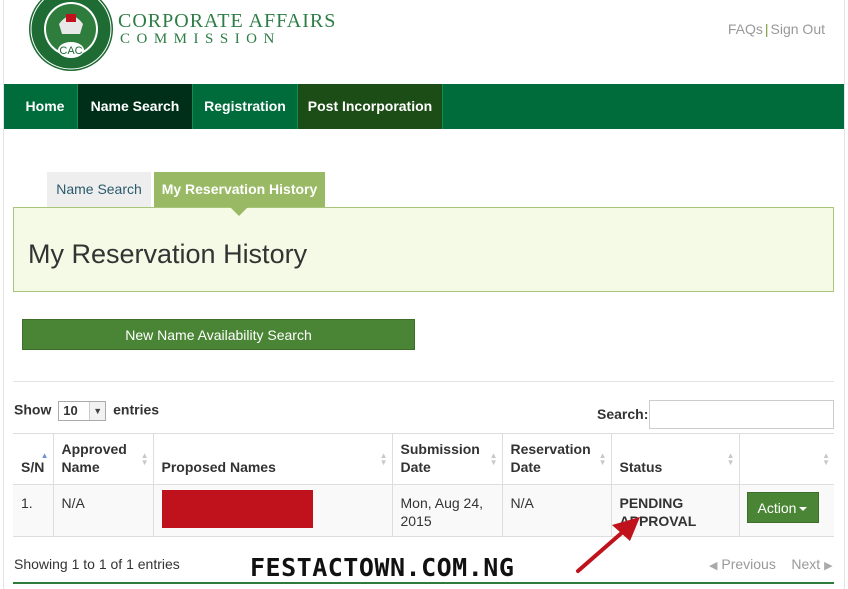 The width and height of the screenshot is (848, 589). What do you see at coordinates (218, 334) in the screenshot?
I see `new-name-search-button: New Name Availability Search` at bounding box center [218, 334].